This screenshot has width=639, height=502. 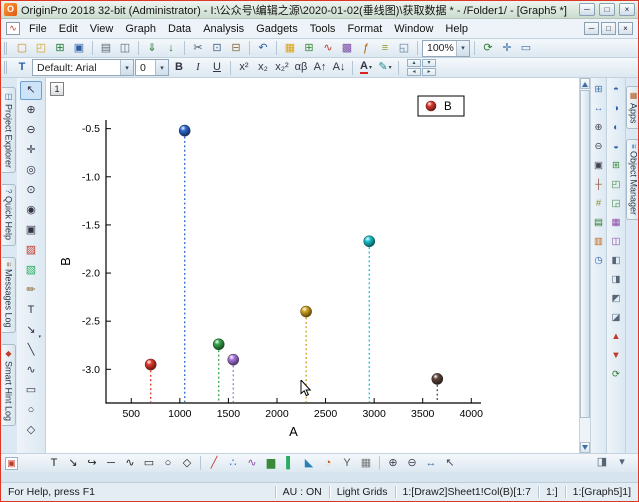 I want to click on extract-layers-button: ◫, so click(x=616, y=241).